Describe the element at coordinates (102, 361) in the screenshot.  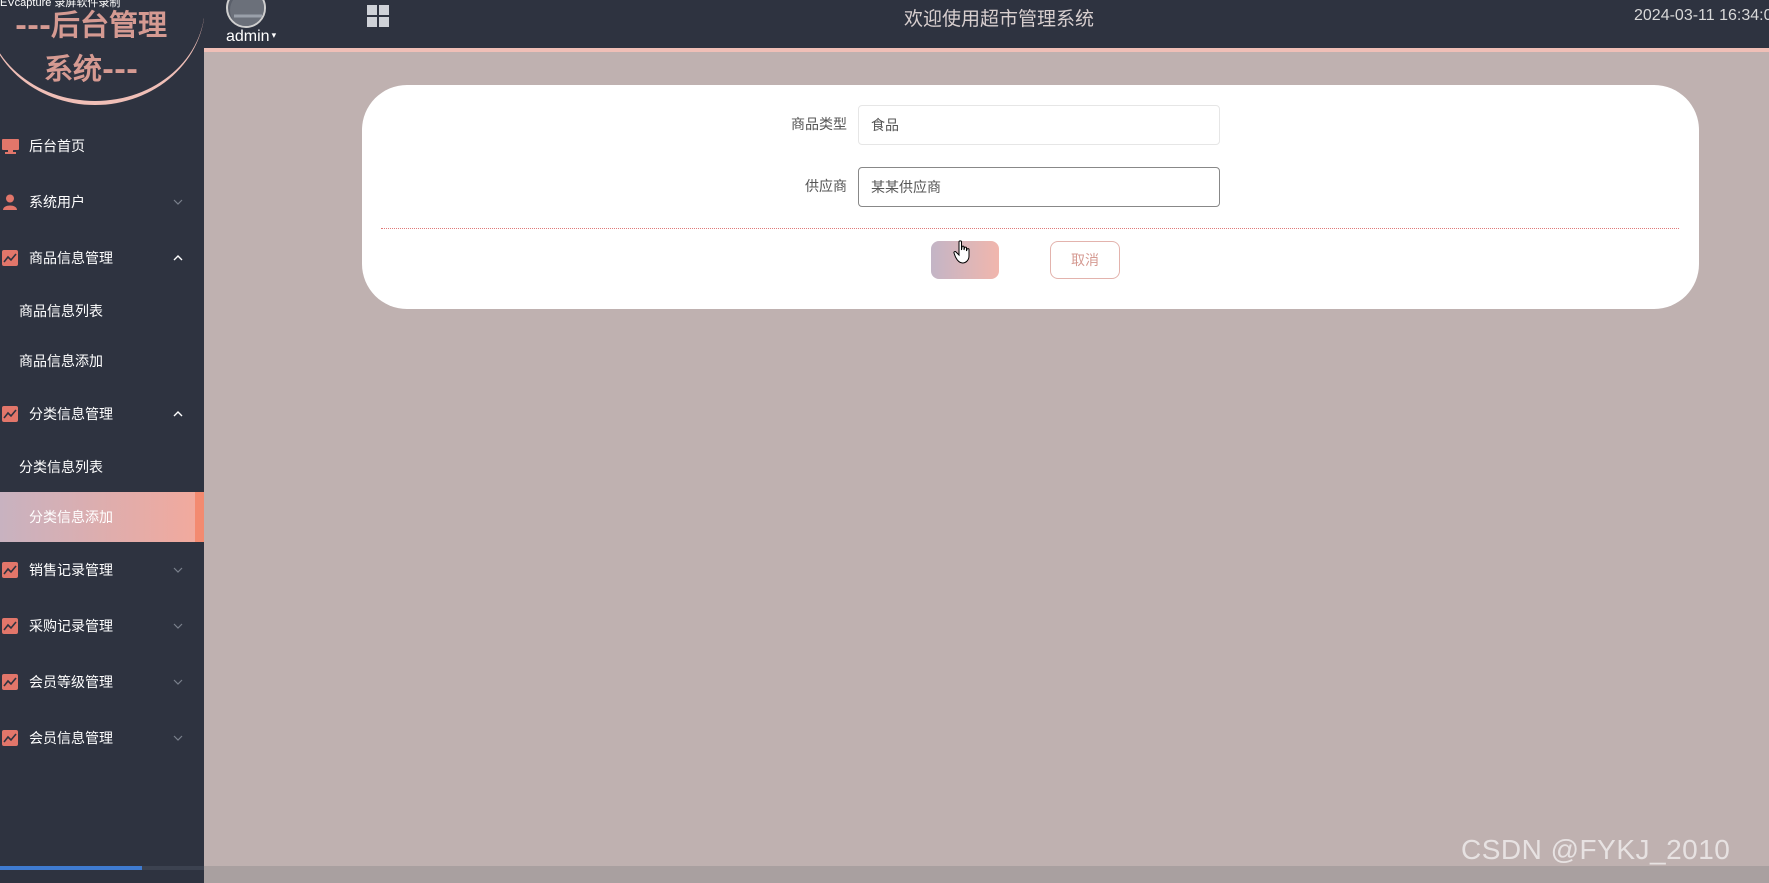
I see `sidebar-subitem-product-add: 商品信息添加` at that location.